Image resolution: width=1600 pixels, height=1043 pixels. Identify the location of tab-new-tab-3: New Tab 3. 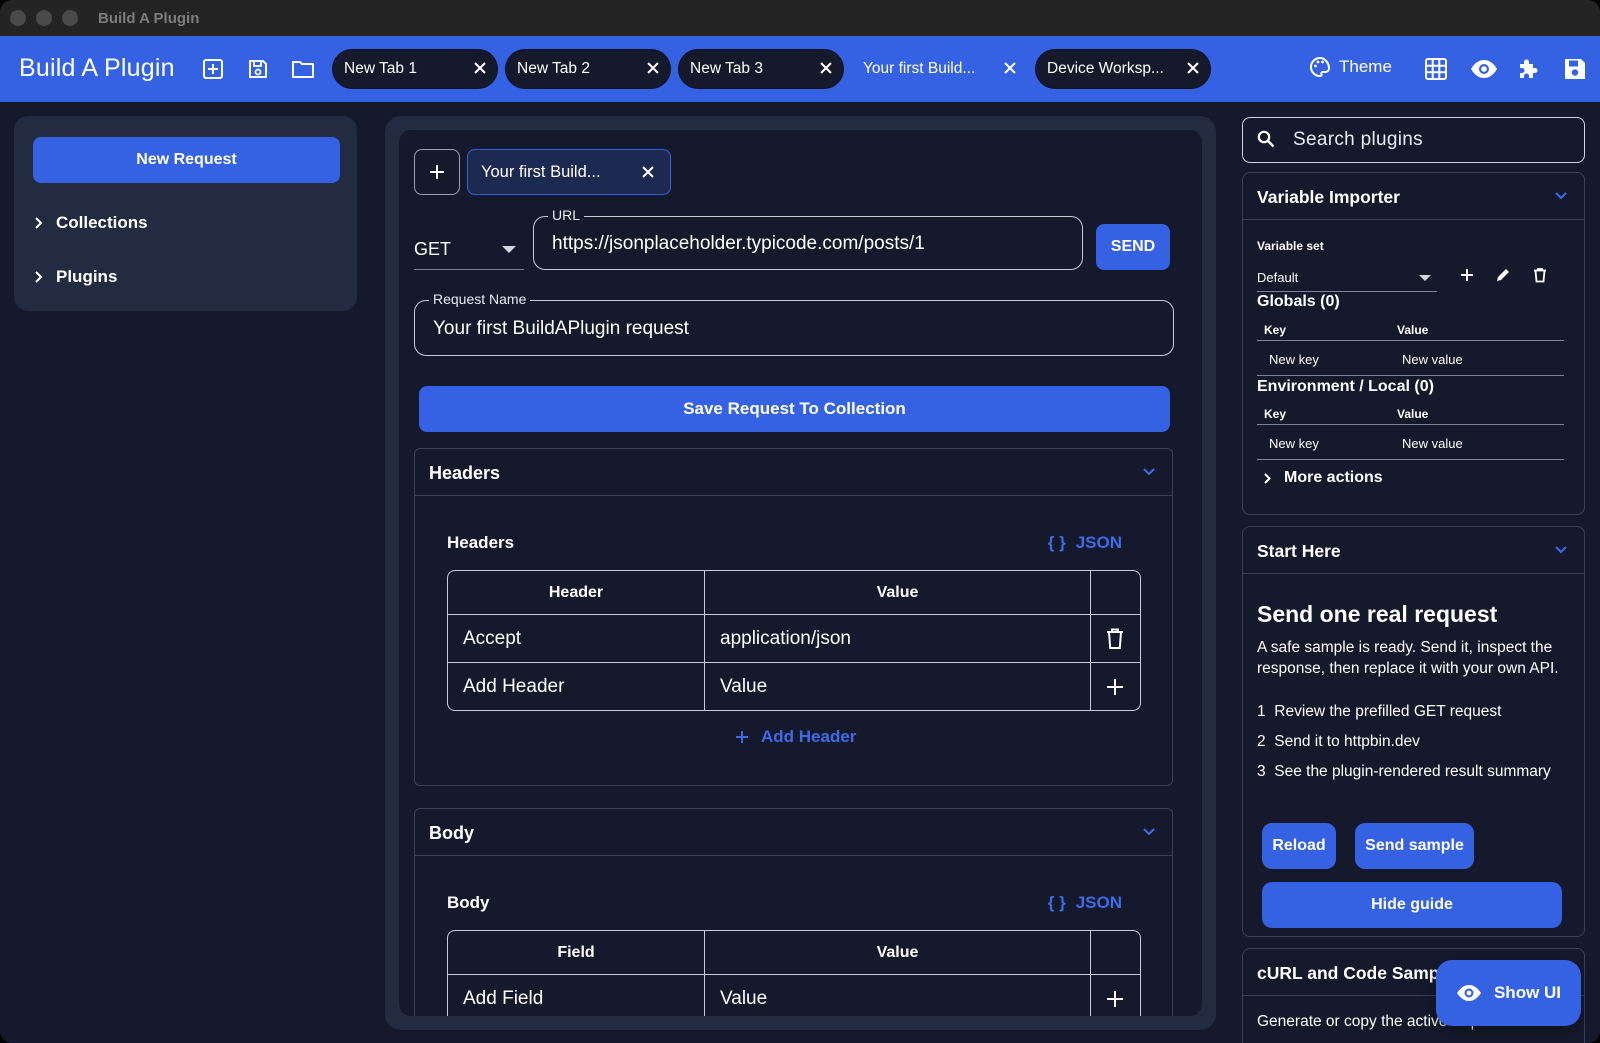
(761, 69).